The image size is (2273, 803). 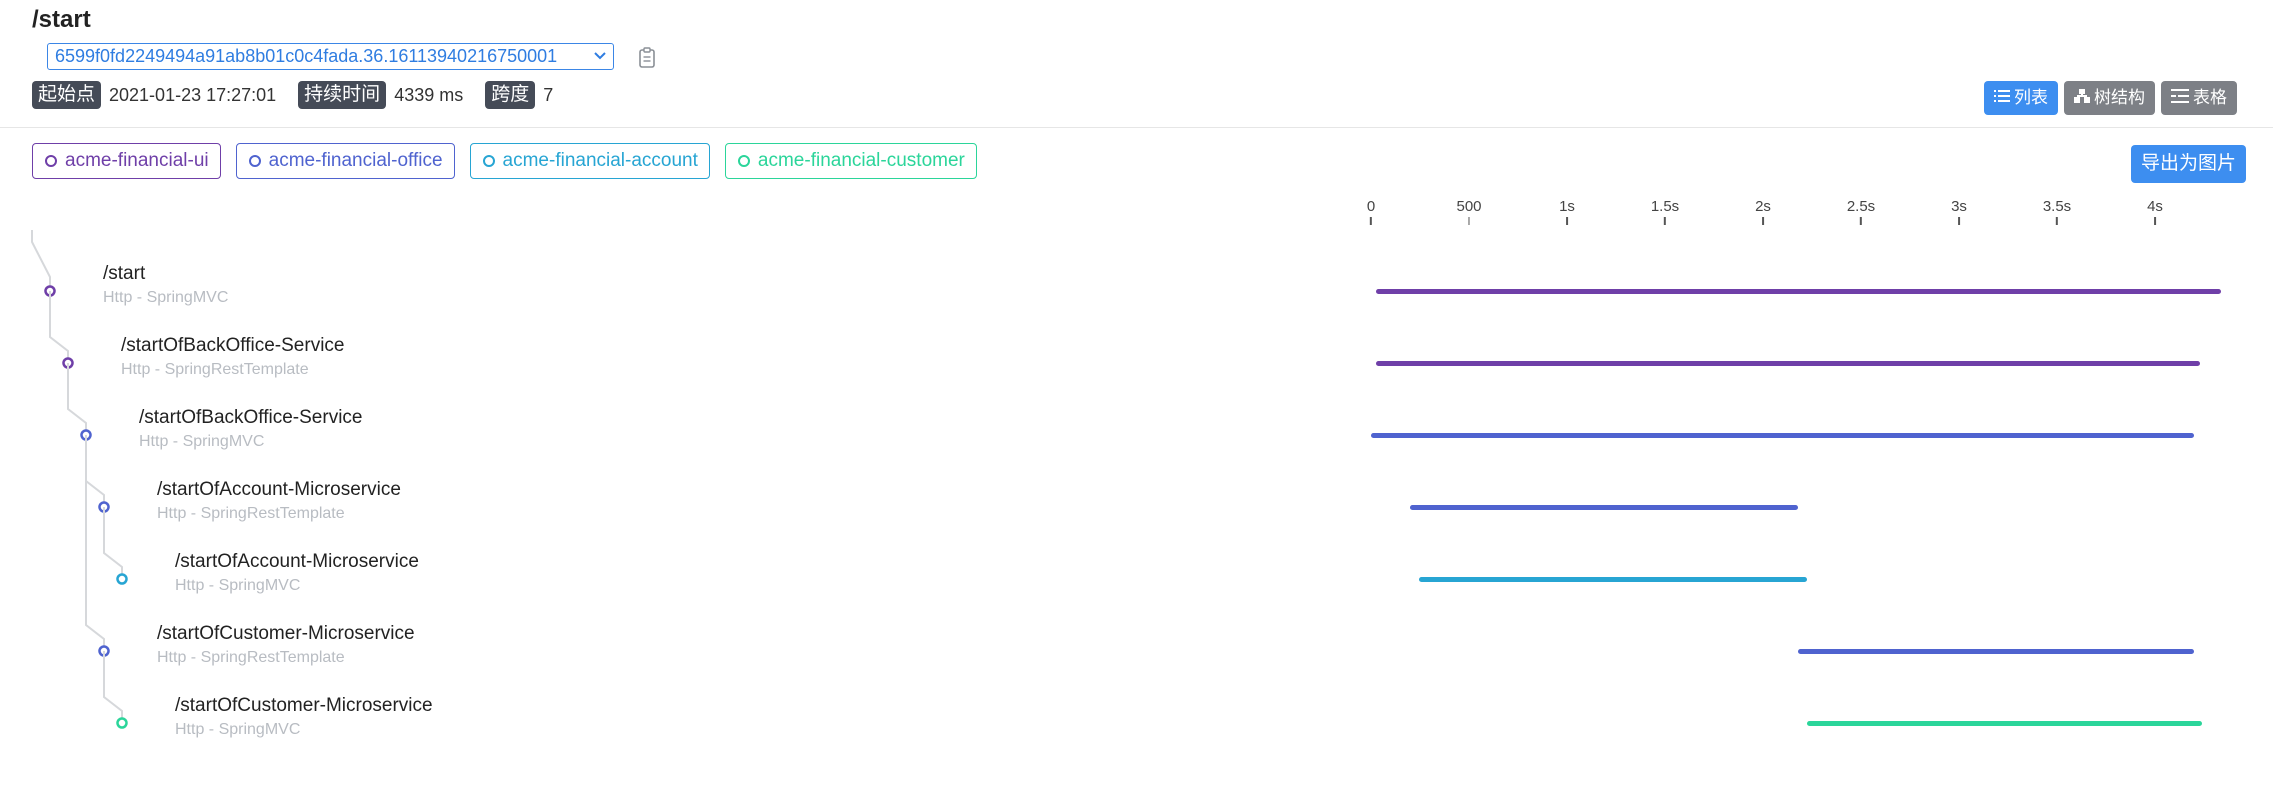 I want to click on list-icon, so click(x=2002, y=98).